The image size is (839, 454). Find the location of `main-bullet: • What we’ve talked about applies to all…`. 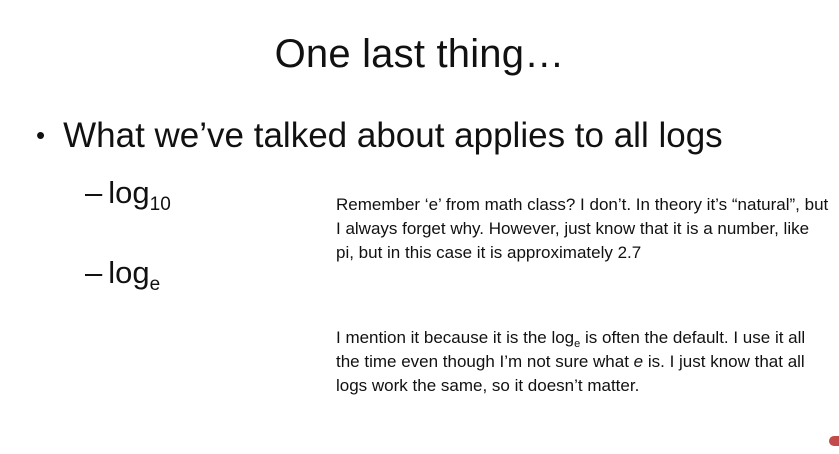

main-bullet: • What we’ve talked about applies to all… is located at coordinates (379, 137).